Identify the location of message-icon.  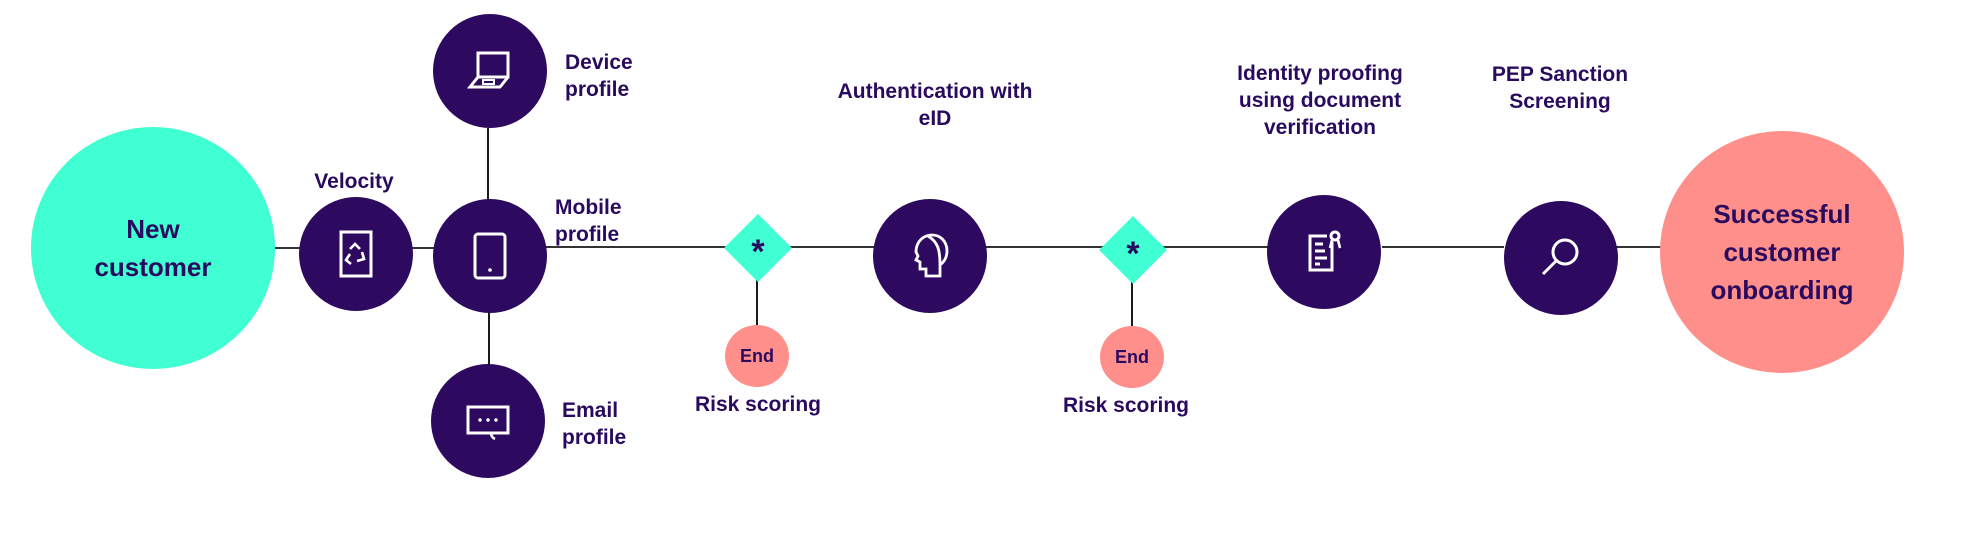
(488, 423).